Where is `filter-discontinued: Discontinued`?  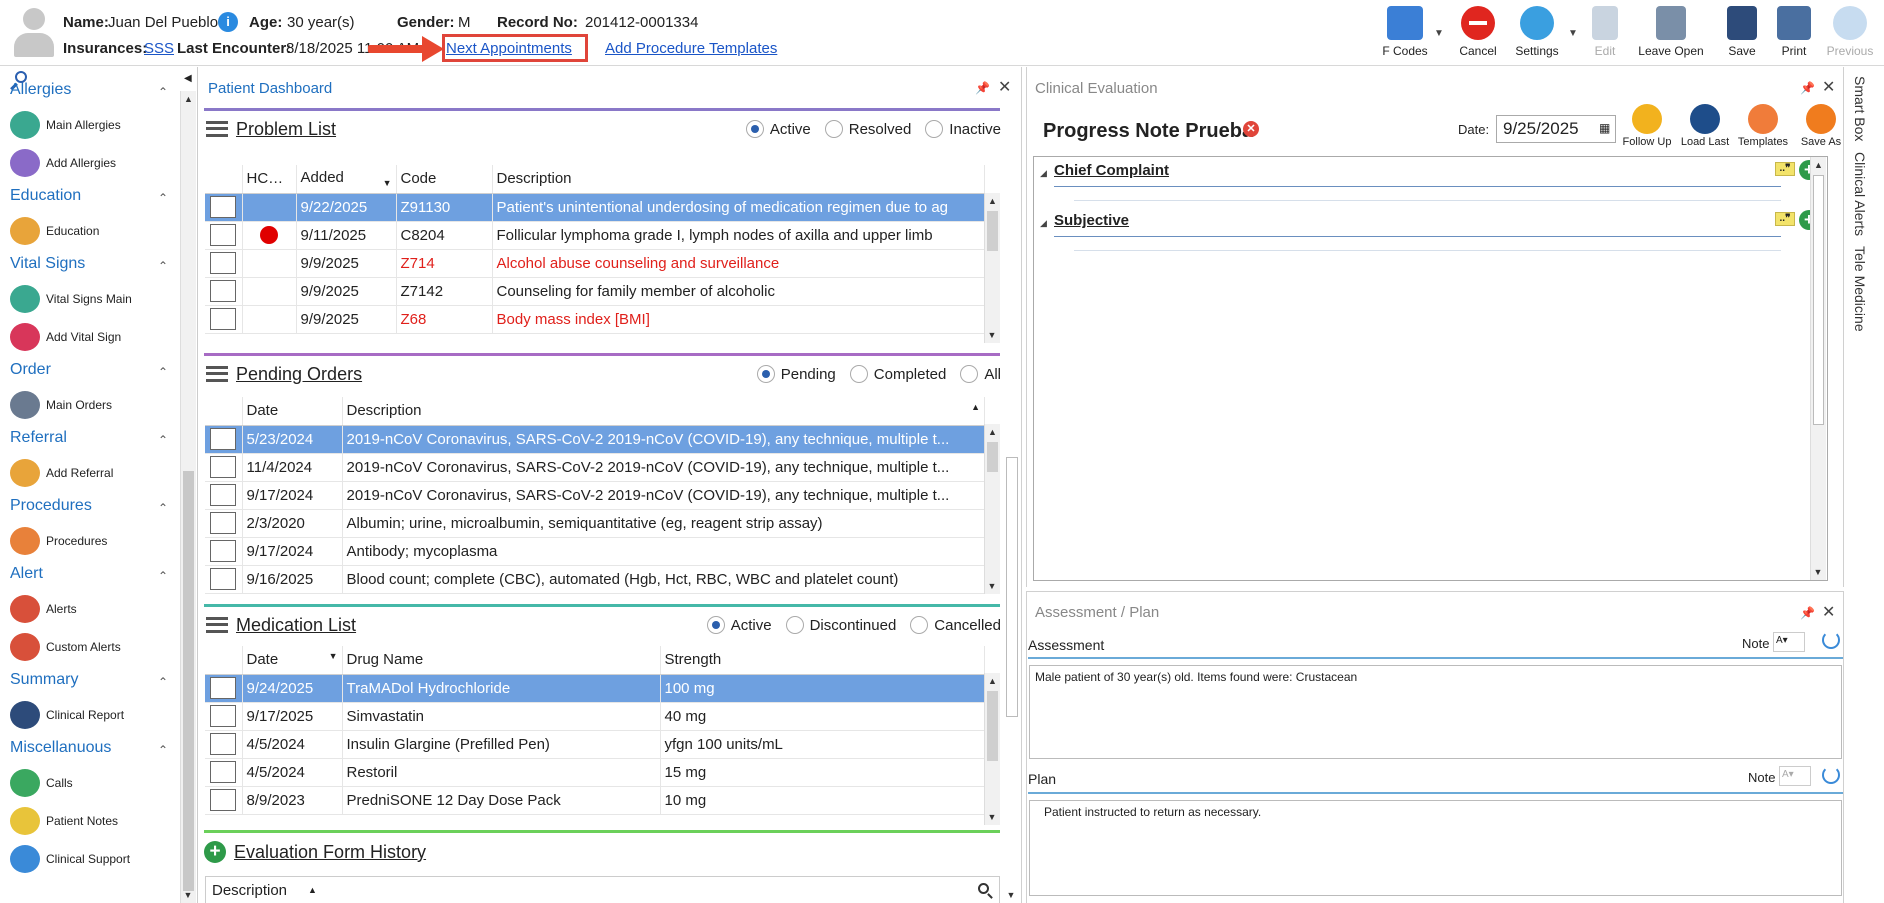 filter-discontinued: Discontinued is located at coordinates (840, 625).